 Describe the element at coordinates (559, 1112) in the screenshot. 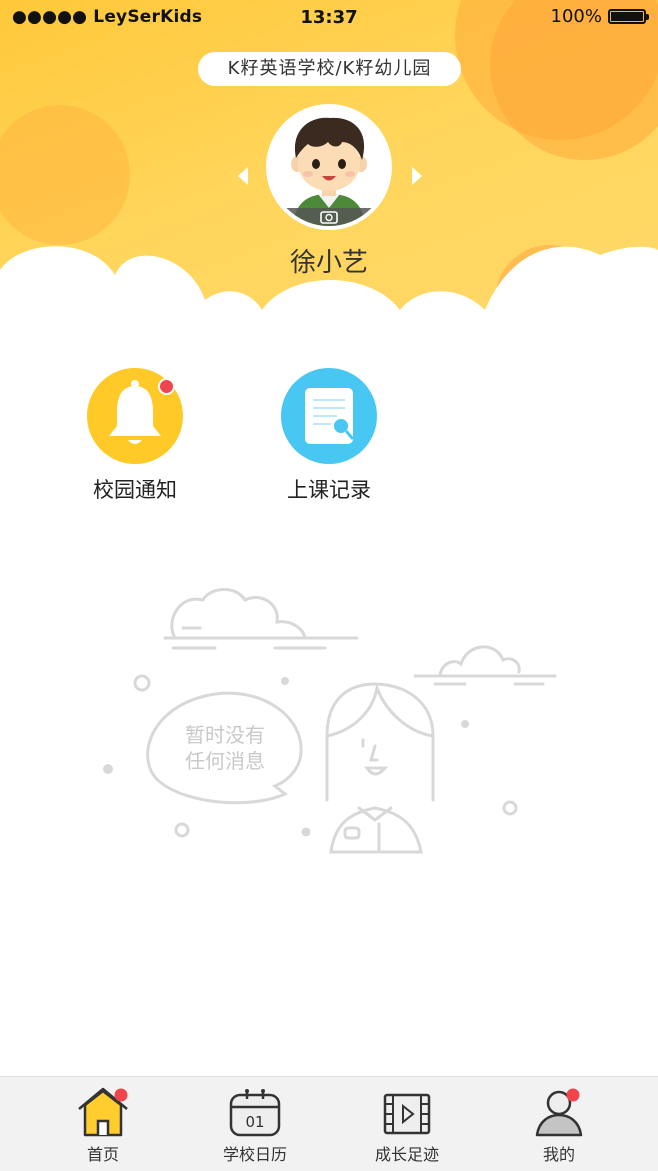

I see `person-icon` at that location.